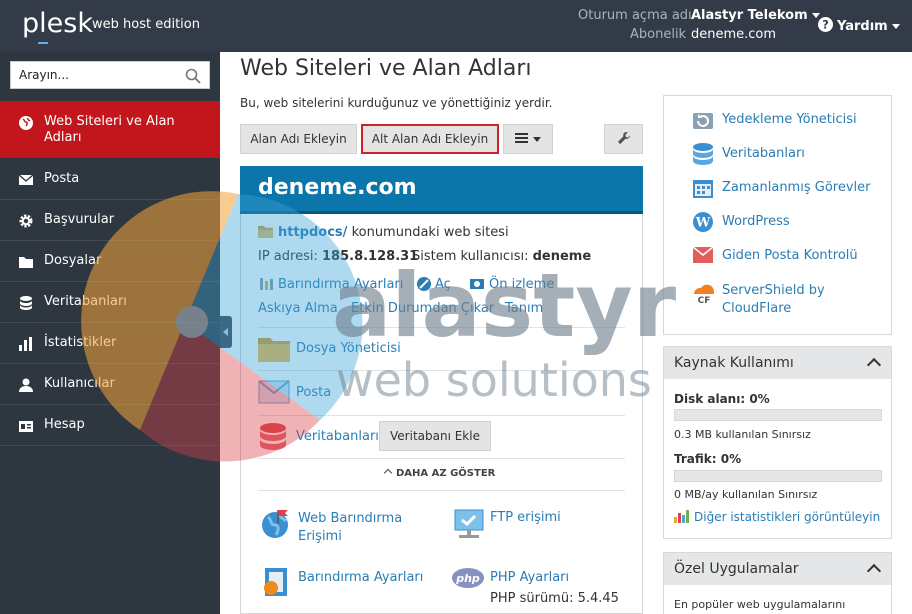 The image size is (912, 614). What do you see at coordinates (704, 300) in the screenshot?
I see `svg-text: CF` at bounding box center [704, 300].